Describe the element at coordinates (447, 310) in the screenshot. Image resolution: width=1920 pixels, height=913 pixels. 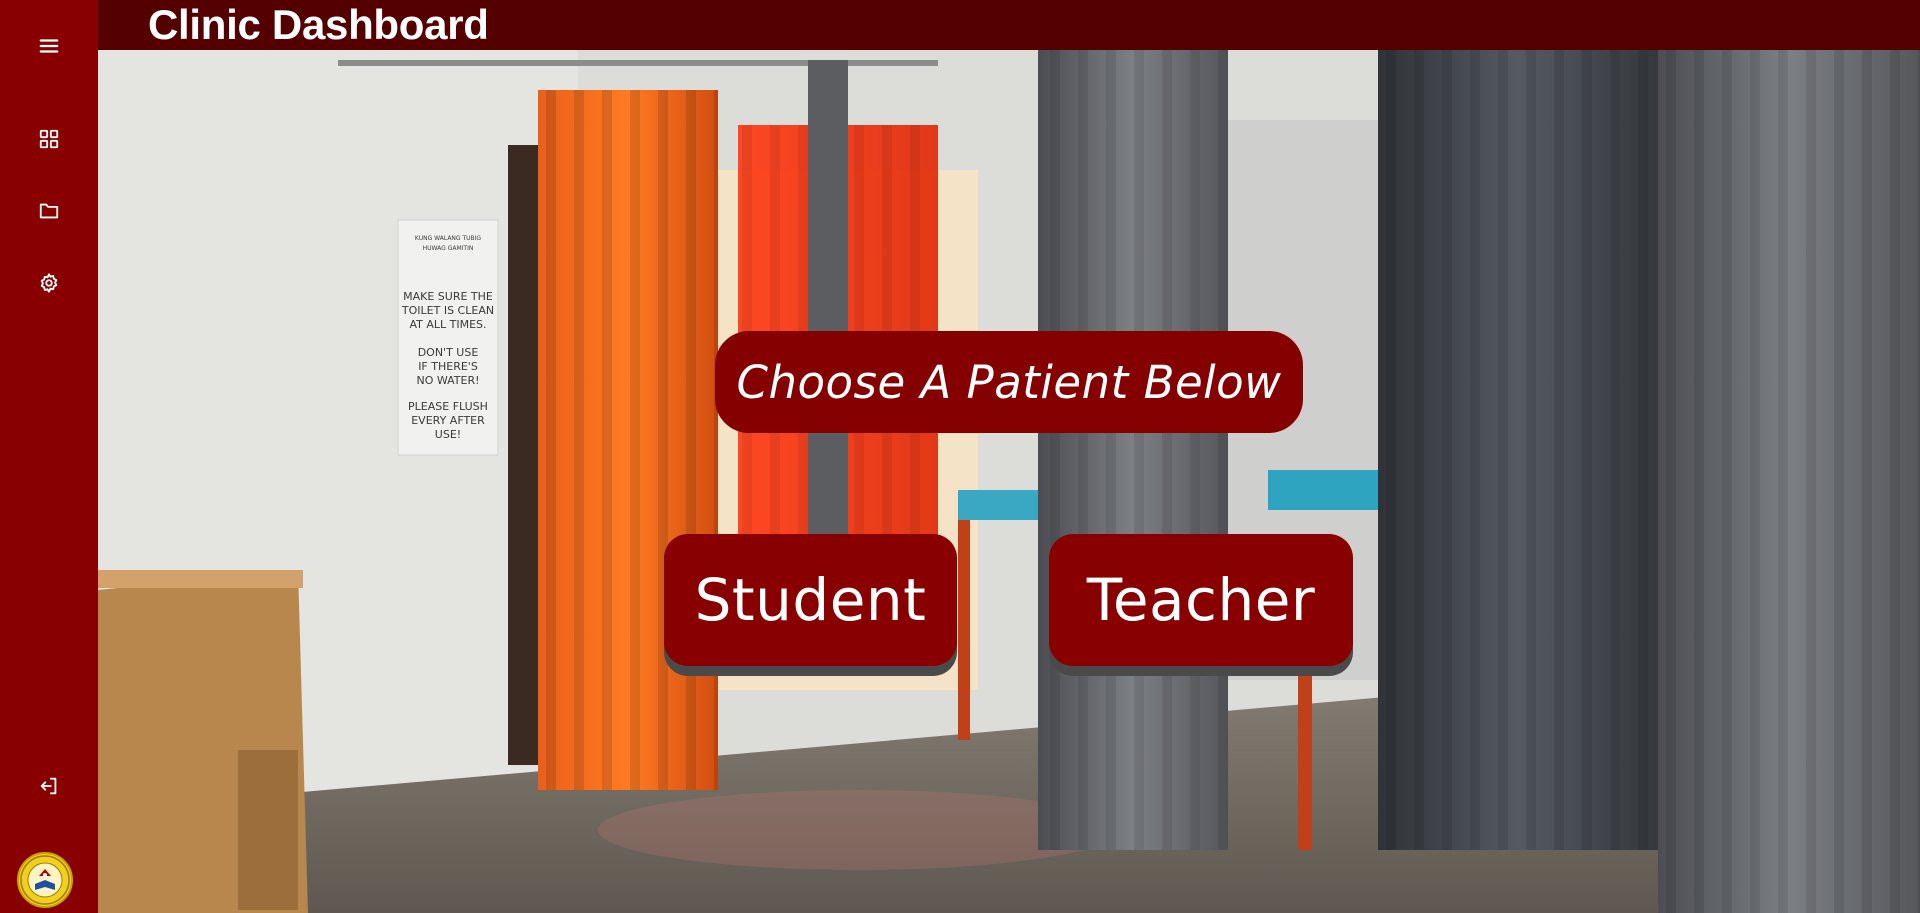
I see `svg-text: TOILET IS CLEAN` at that location.